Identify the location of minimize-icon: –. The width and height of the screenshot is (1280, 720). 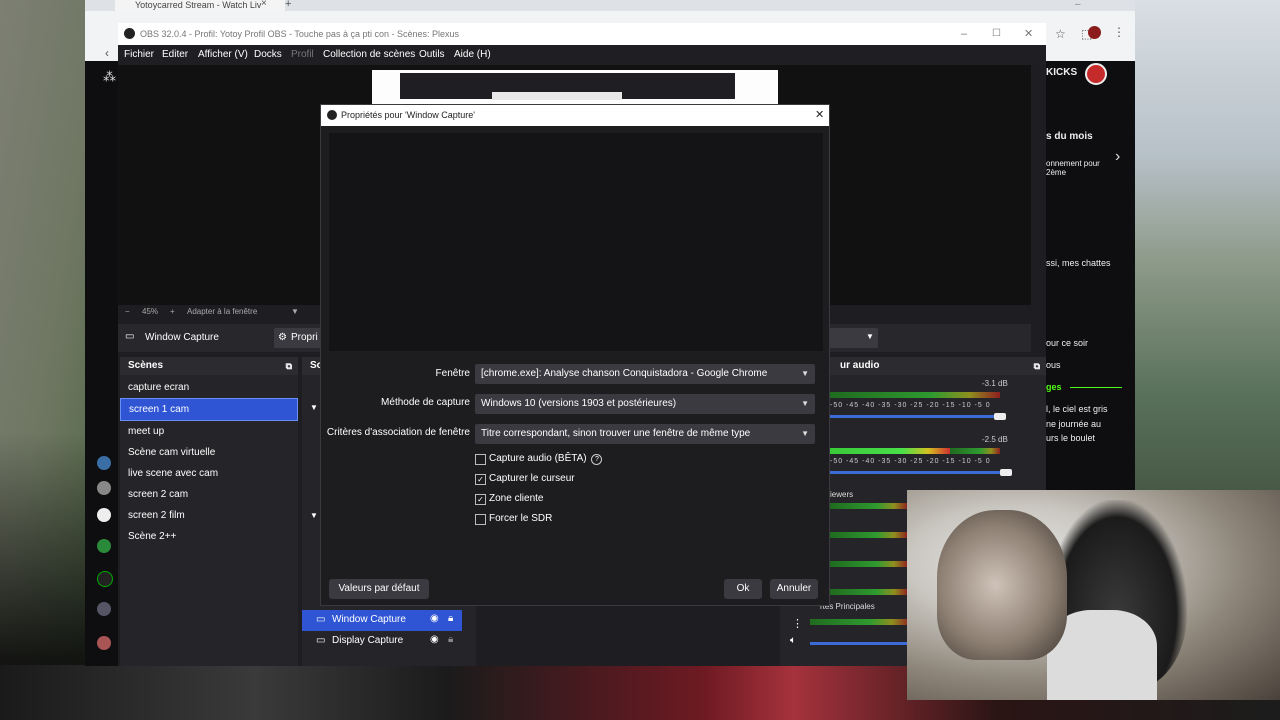
(1078, 5).